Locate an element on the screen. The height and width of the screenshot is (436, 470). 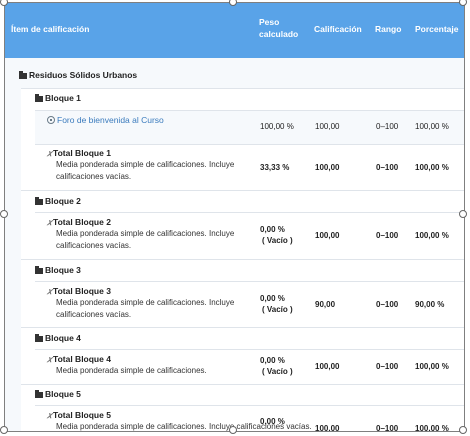
total-bloque-4-title: 𝑥Total Bloque 4 is located at coordinates (79, 359).